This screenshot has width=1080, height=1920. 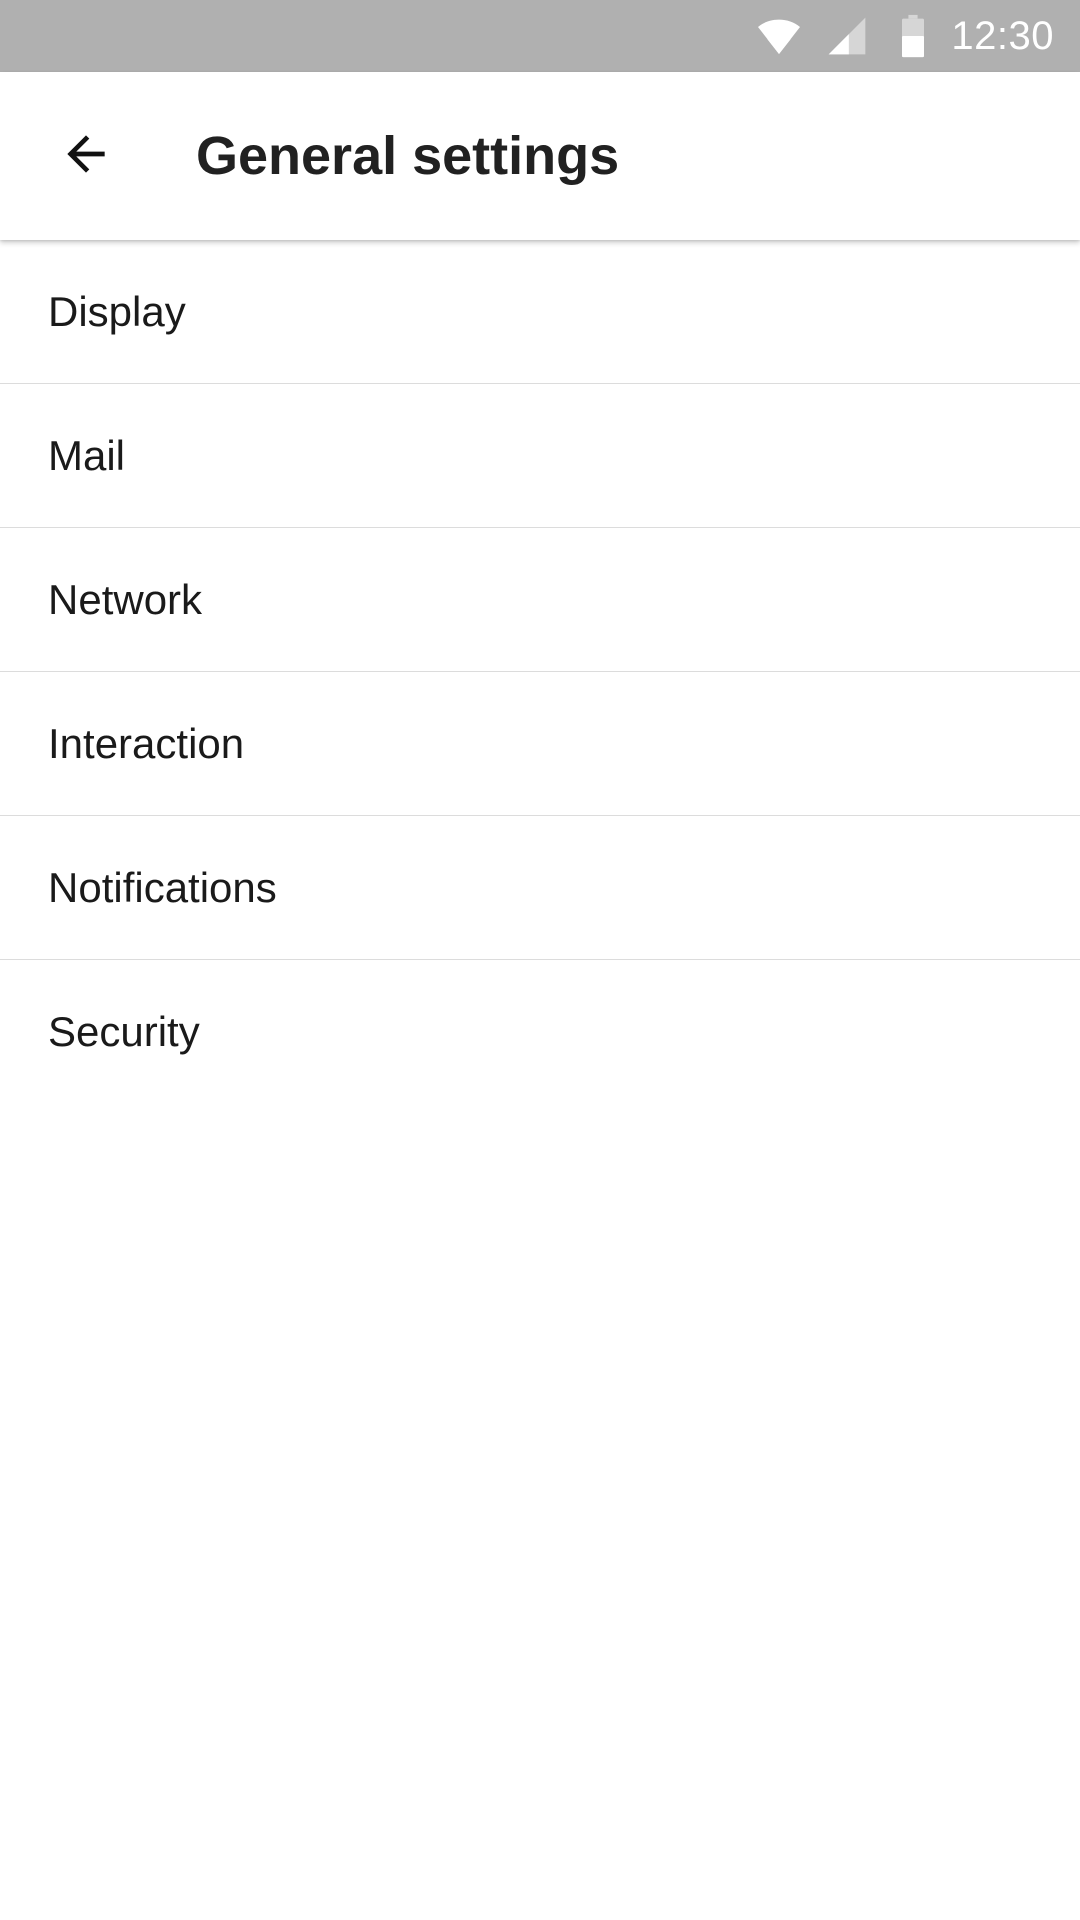 I want to click on settings-item-display: Display, so click(x=540, y=312).